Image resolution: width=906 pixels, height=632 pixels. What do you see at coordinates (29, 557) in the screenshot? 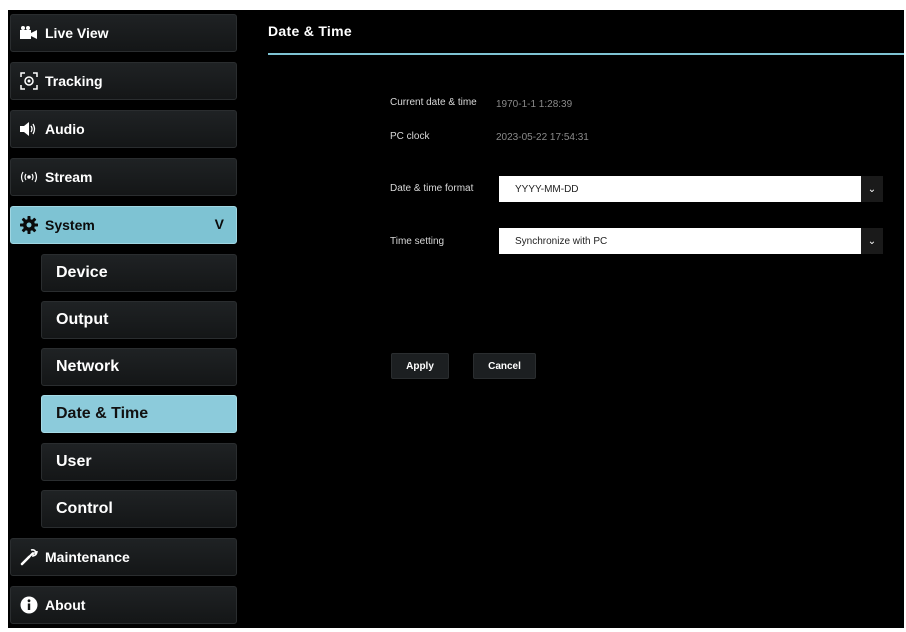
I see `wrench-icon` at bounding box center [29, 557].